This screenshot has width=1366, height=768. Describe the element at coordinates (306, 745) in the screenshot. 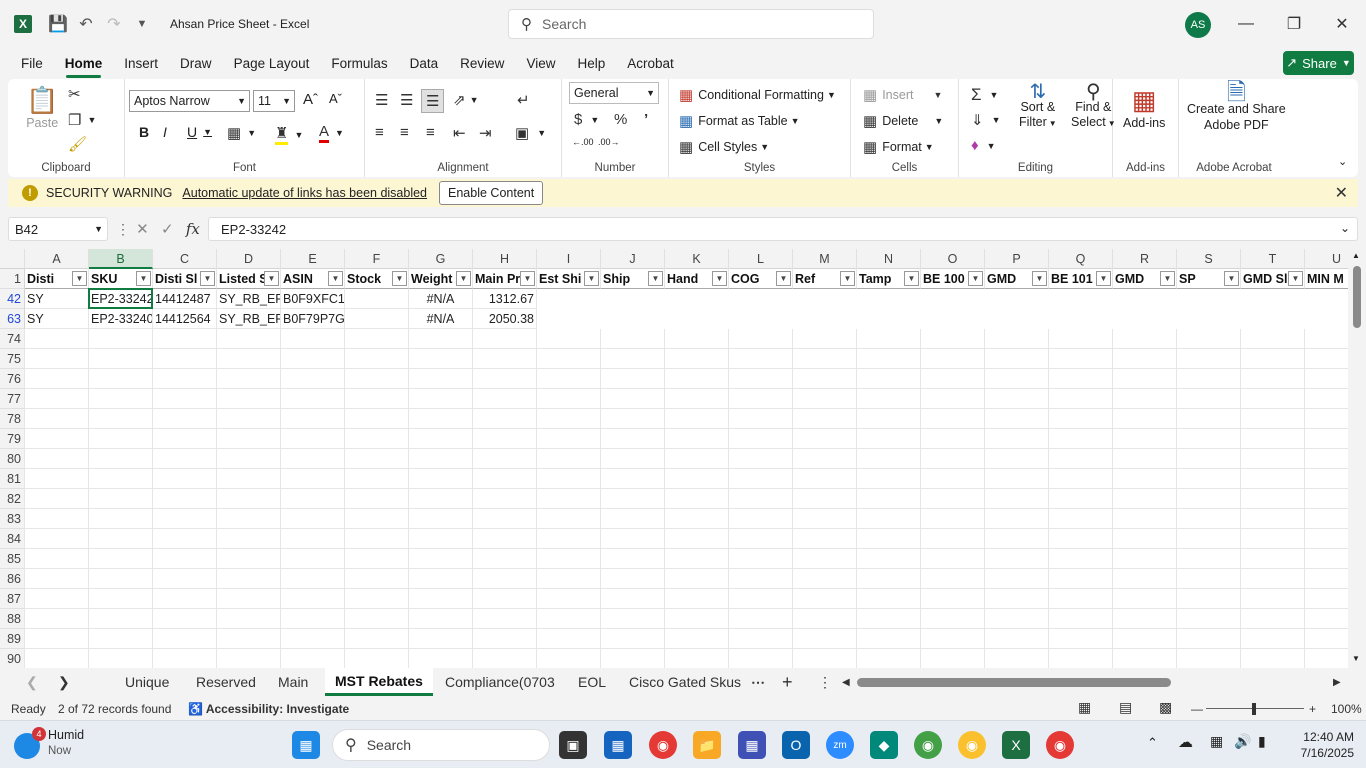

I see `start-icon: ▦` at that location.